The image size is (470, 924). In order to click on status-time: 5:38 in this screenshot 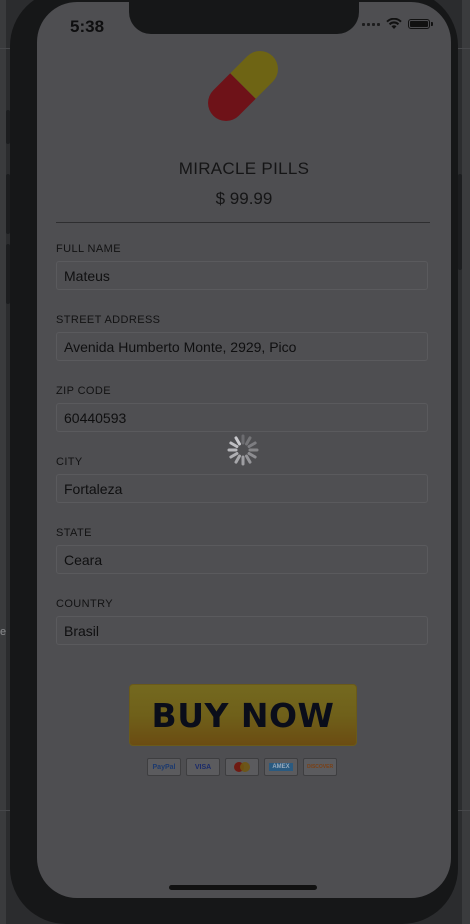, I will do `click(87, 26)`.